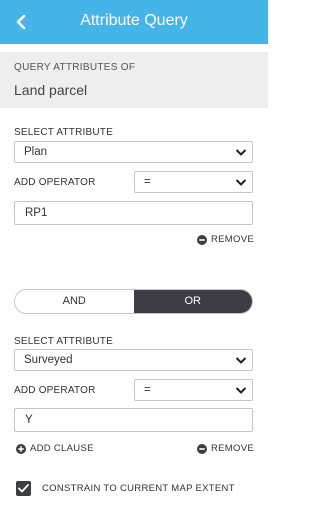 The width and height of the screenshot is (320, 515). What do you see at coordinates (48, 360) in the screenshot?
I see `attribute-select-value: Surveyed` at bounding box center [48, 360].